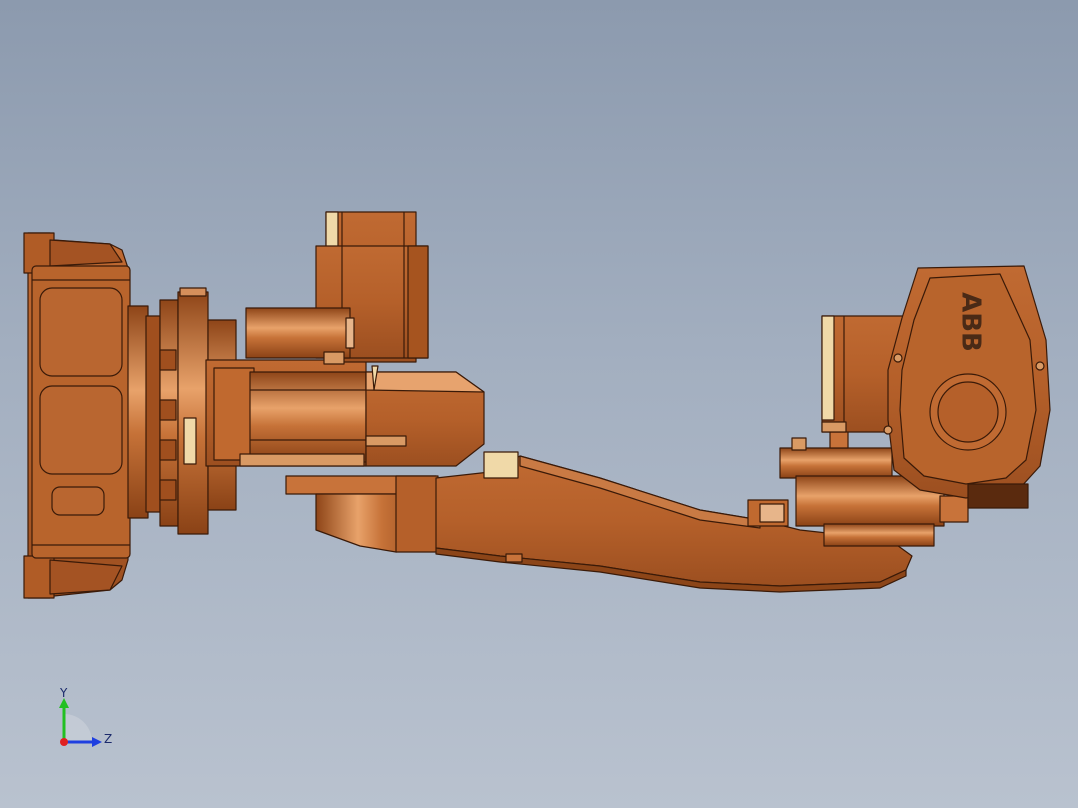 The width and height of the screenshot is (1078, 808). Describe the element at coordinates (64, 693) in the screenshot. I see `y-axis-label: Y` at that location.